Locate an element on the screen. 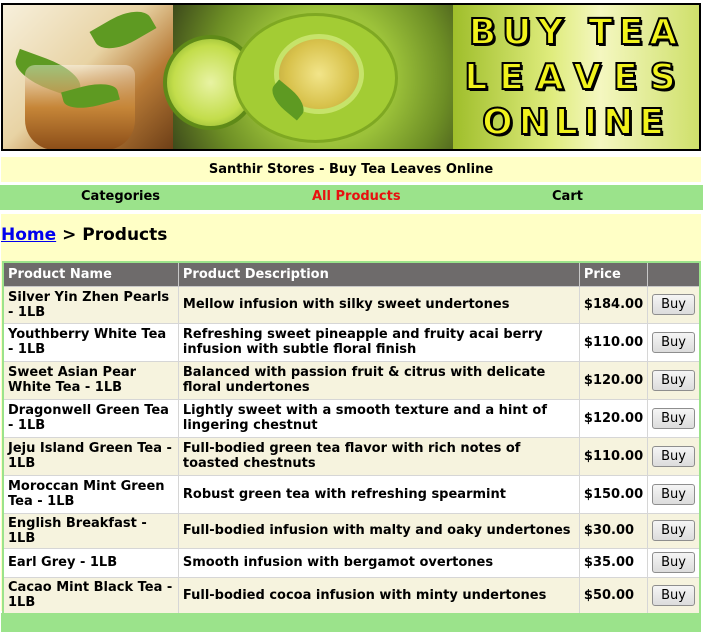  product-name: Jeju Island Green Tea - 1LB is located at coordinates (90, 456).